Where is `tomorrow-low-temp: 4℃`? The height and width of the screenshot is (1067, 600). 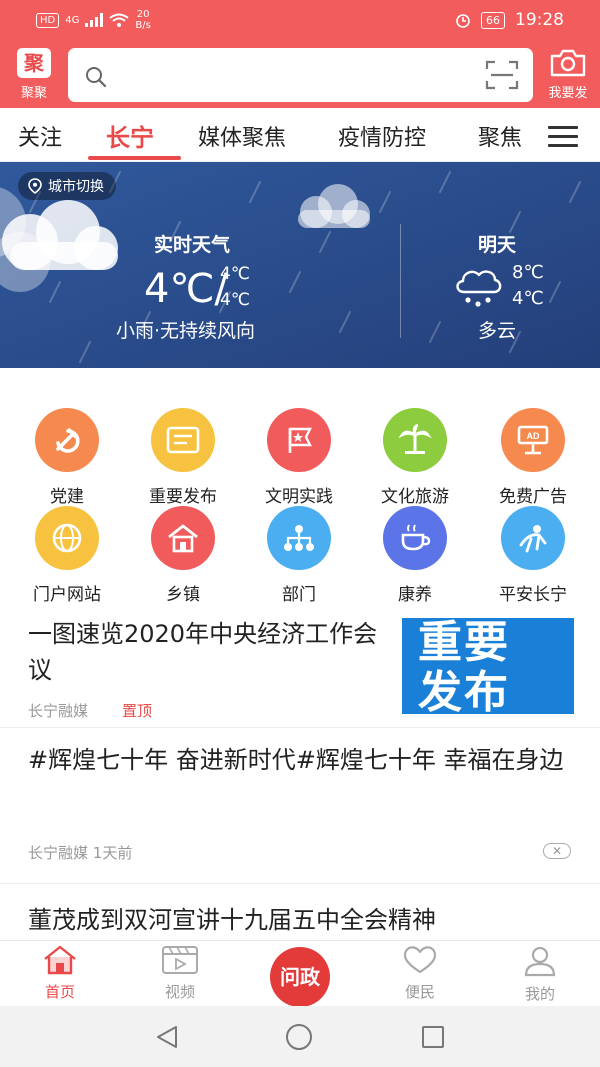 tomorrow-low-temp: 4℃ is located at coordinates (528, 298).